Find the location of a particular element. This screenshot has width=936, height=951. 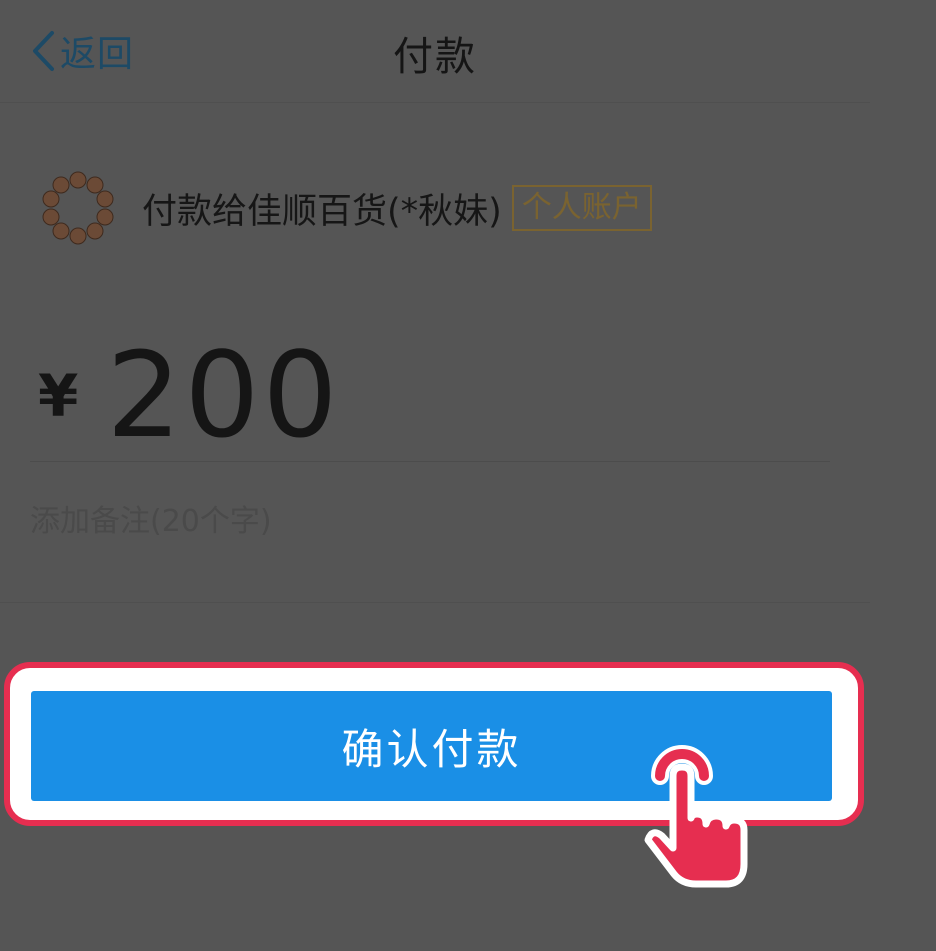

page-title: 付款 is located at coordinates (435, 57).